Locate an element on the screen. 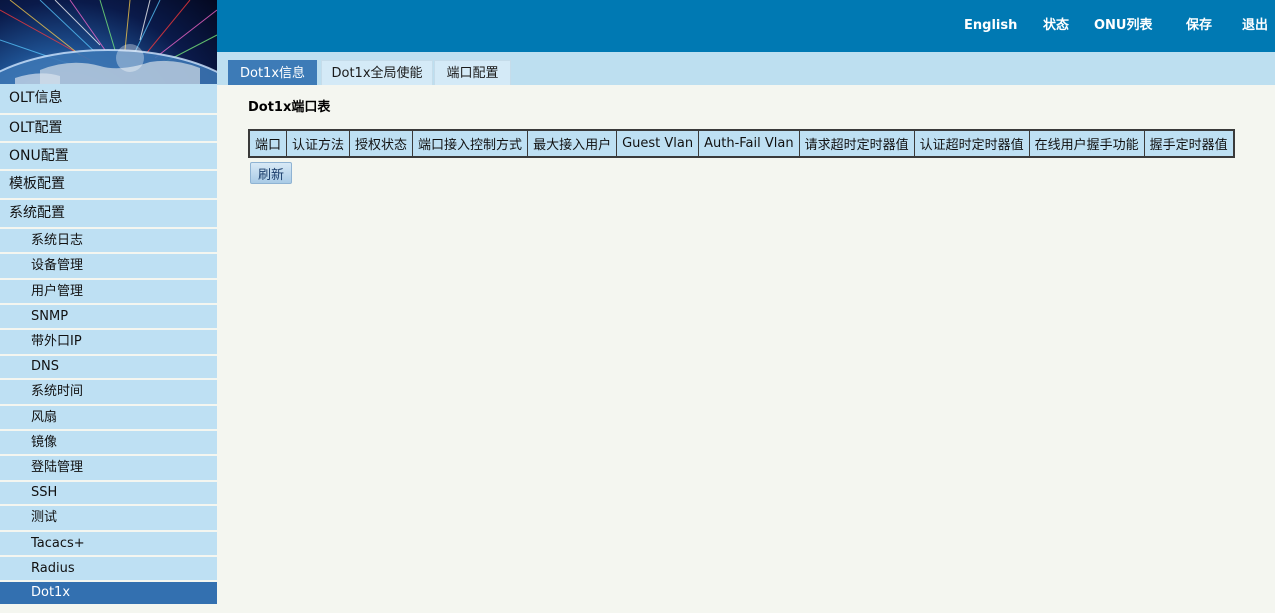  column-header: 握手定时器值 is located at coordinates (1189, 143).